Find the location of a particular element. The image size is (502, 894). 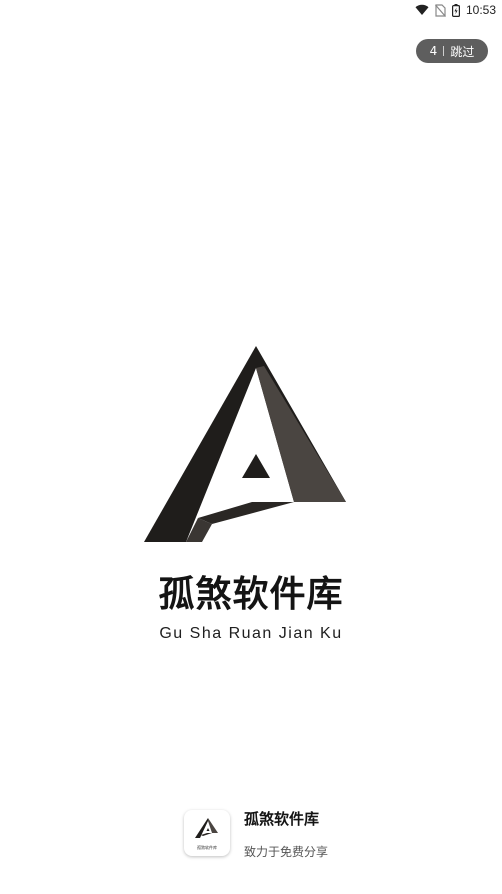

footer-texts: 孤煞软件库 致力于免费分享 is located at coordinates (286, 833).